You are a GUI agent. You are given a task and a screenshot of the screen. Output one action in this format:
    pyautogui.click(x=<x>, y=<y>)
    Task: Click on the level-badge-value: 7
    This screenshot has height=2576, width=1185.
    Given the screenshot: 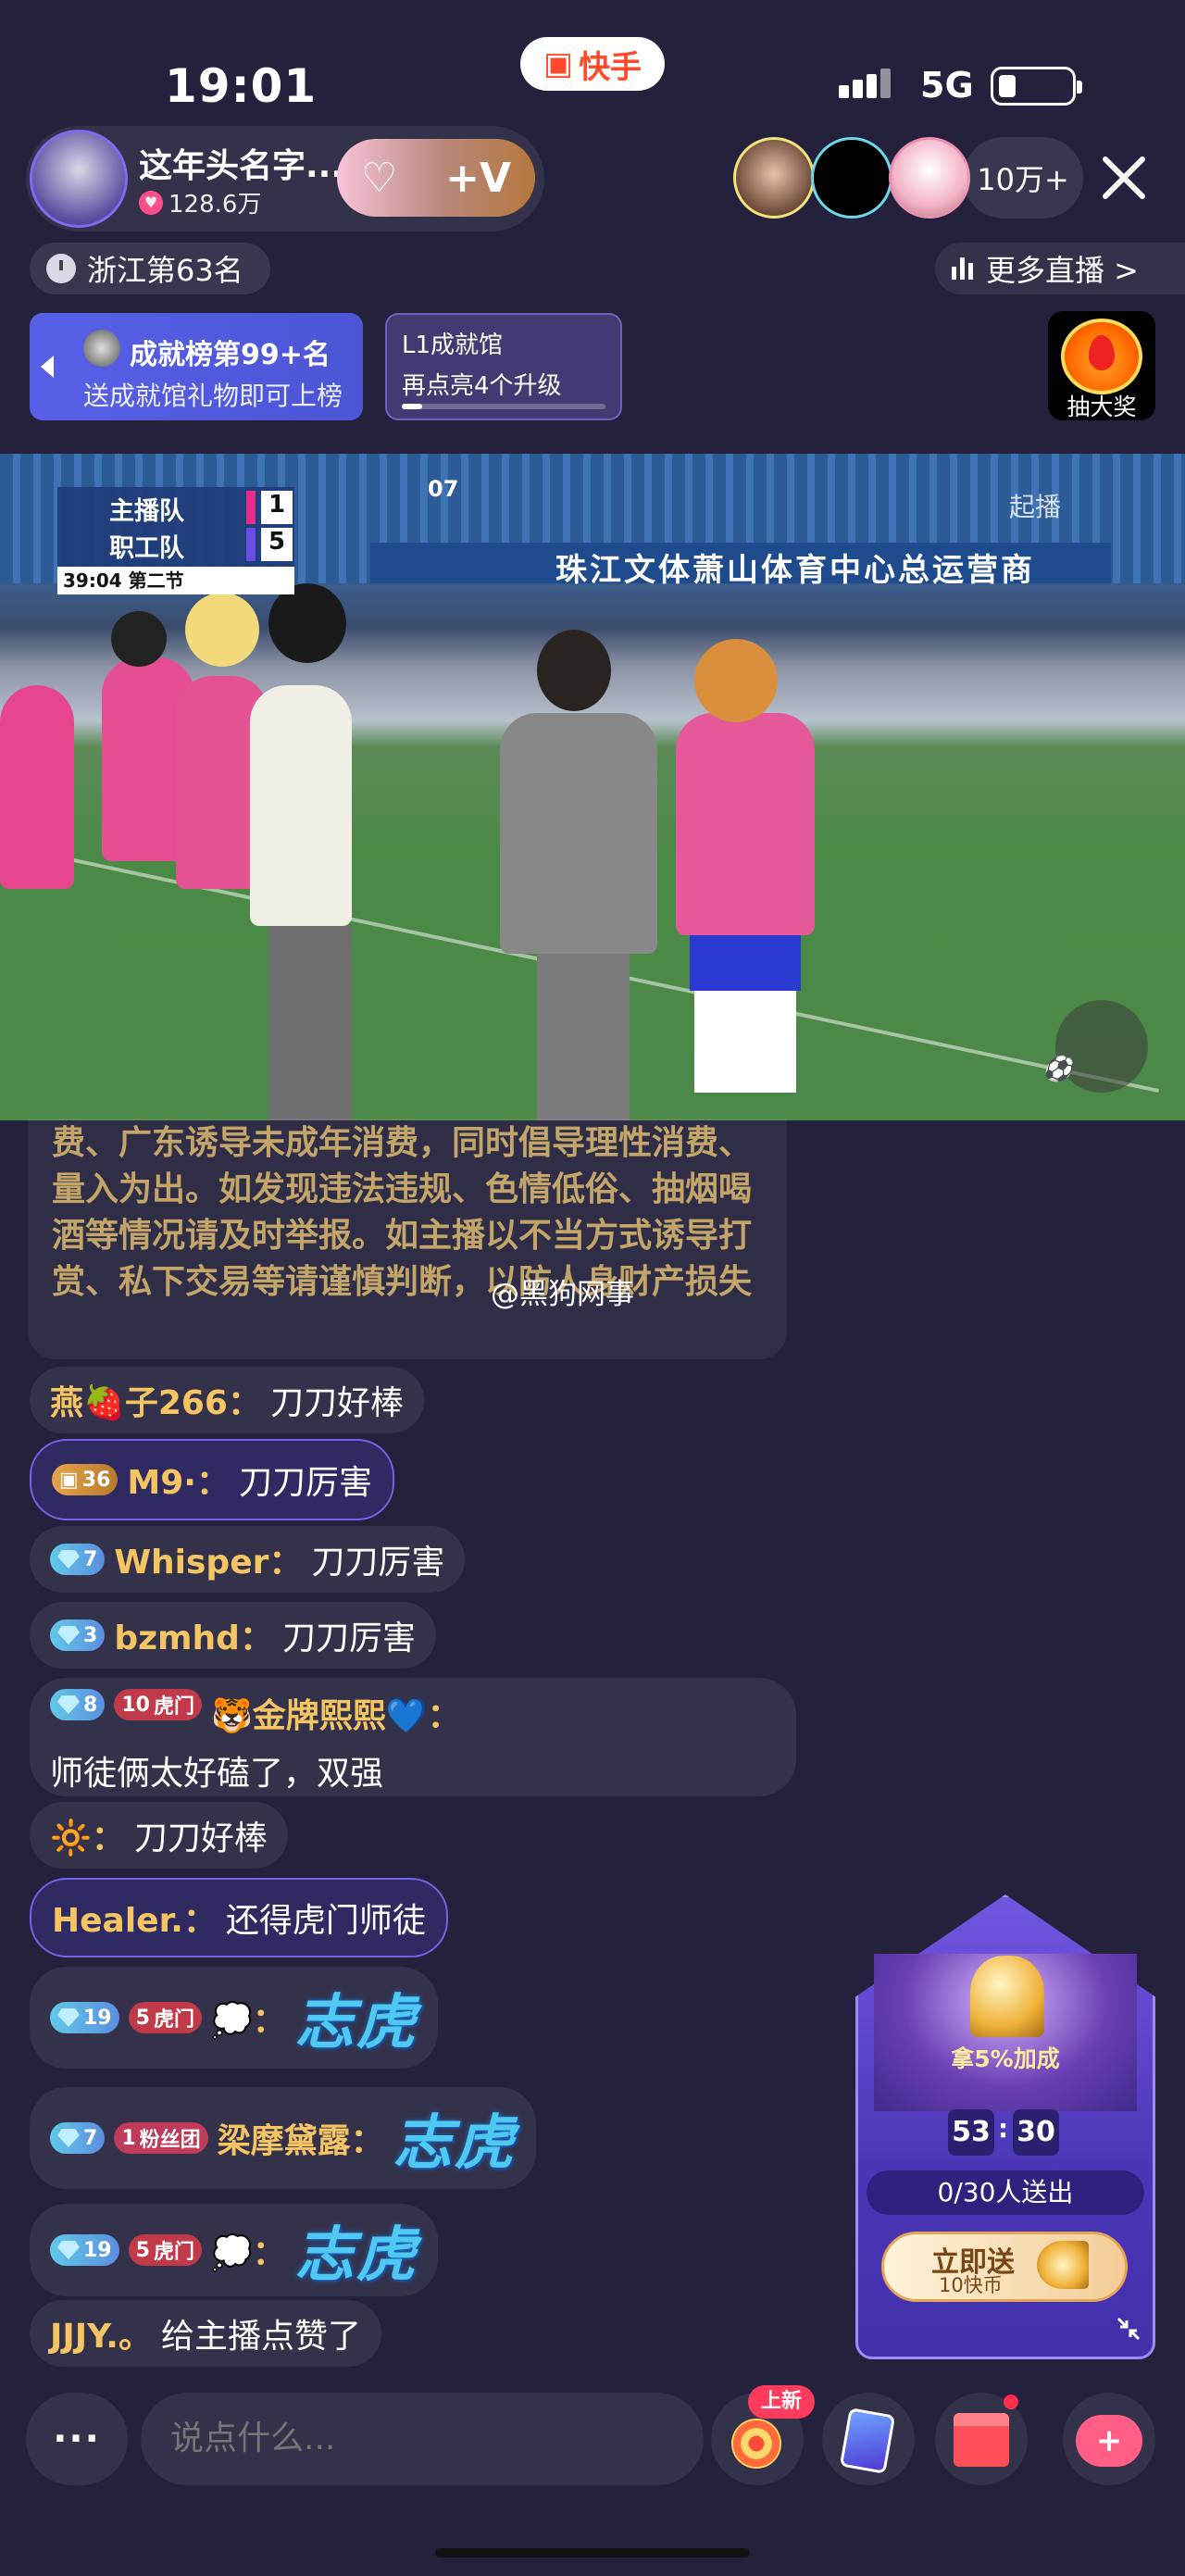 What is the action you would take?
    pyautogui.click(x=90, y=2138)
    